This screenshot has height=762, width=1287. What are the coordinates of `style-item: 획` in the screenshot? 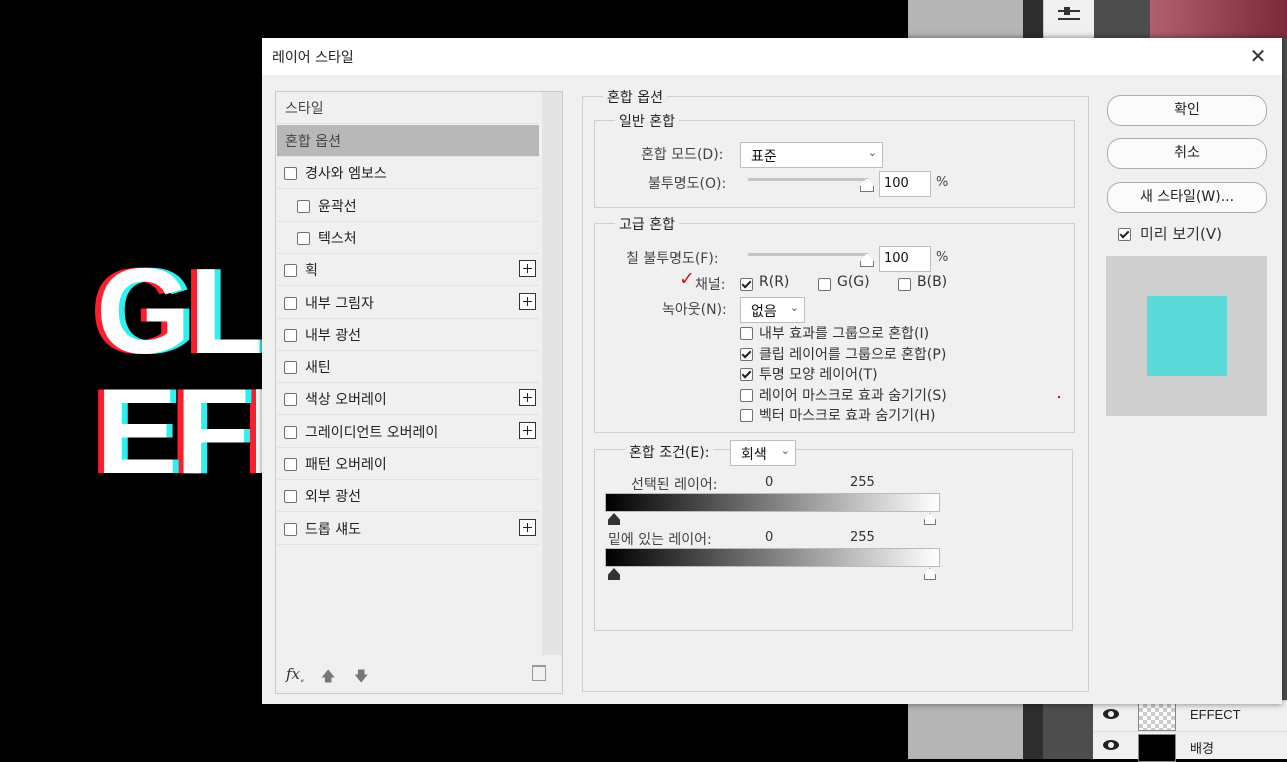 It's located at (408, 270).